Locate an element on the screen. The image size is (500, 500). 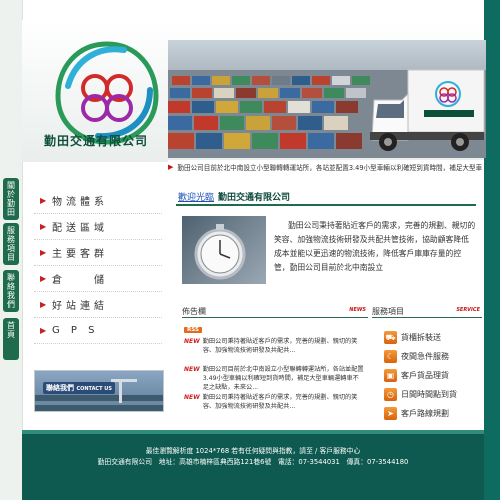
box-icon: ▣ is located at coordinates (390, 375).